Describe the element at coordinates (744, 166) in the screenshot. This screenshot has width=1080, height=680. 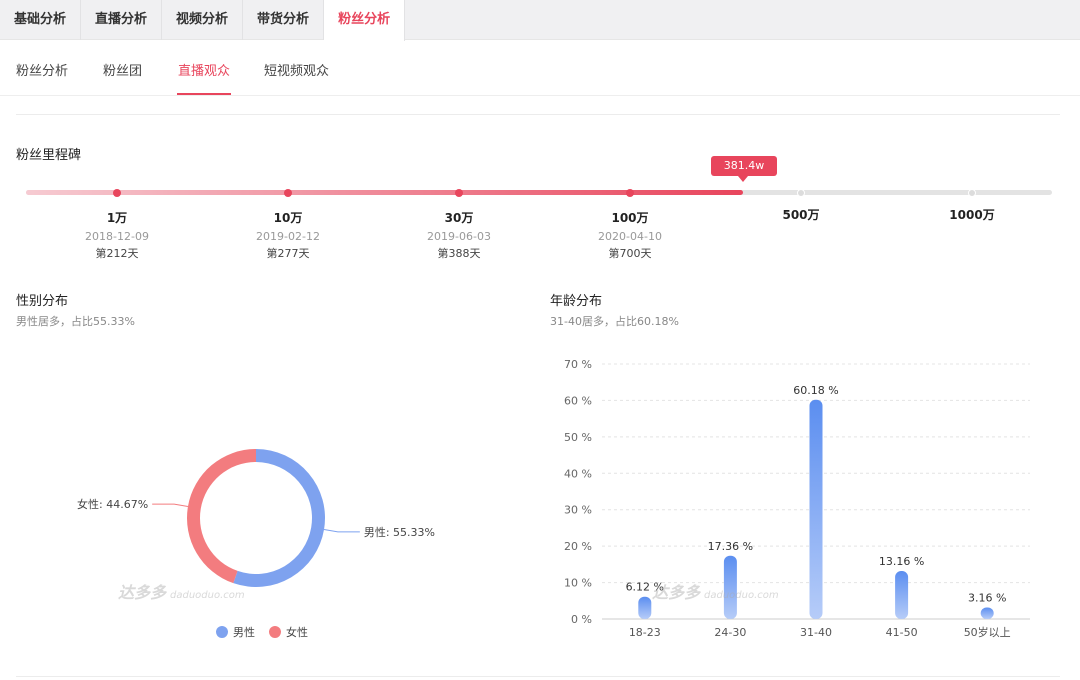
I see `milestone-current-badge: 381.4w` at that location.